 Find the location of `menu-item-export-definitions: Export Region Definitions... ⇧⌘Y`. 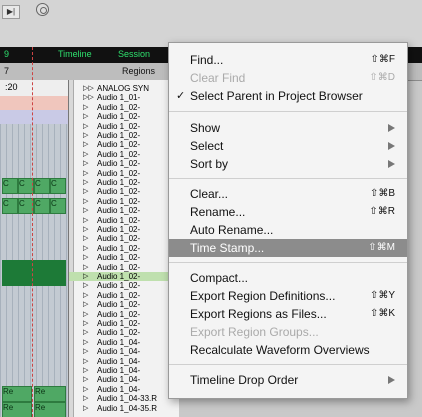

menu-item-export-definitions: Export Region Definitions... ⇧⌘Y is located at coordinates (288, 296).